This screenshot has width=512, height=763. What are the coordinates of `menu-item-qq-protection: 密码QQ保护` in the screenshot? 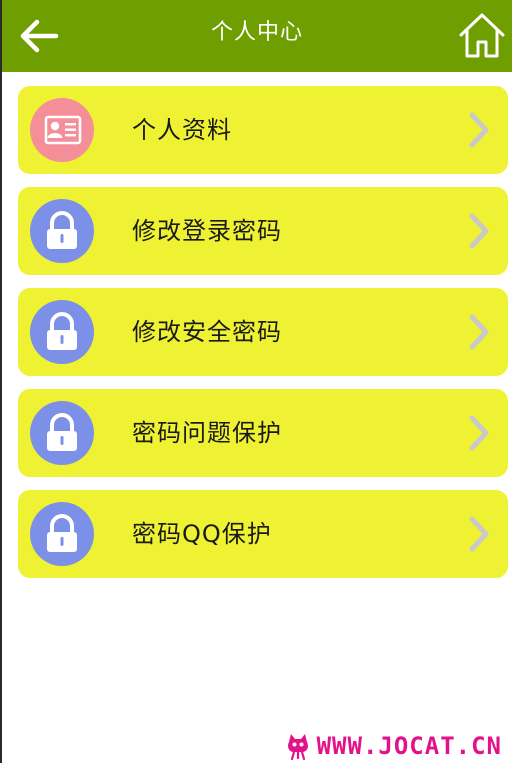 It's located at (263, 534).